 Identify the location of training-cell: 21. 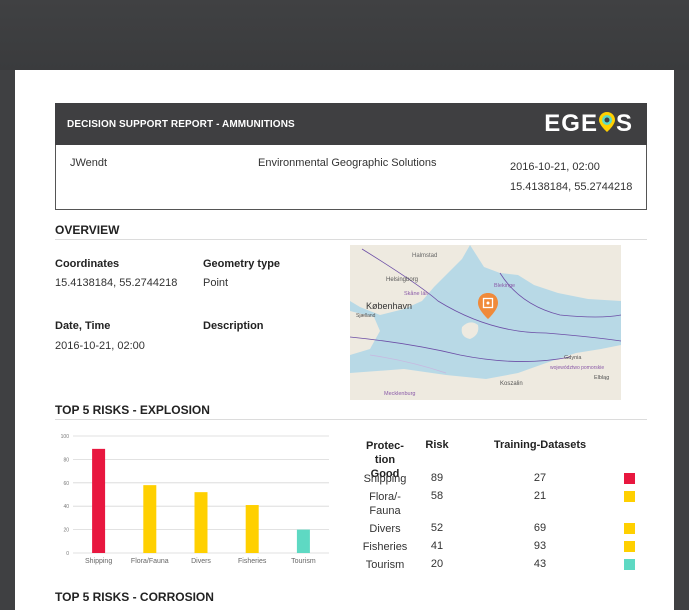
(540, 496).